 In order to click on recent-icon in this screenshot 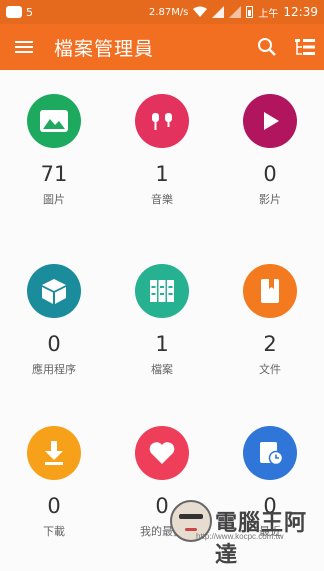, I will do `click(272, 454)`.